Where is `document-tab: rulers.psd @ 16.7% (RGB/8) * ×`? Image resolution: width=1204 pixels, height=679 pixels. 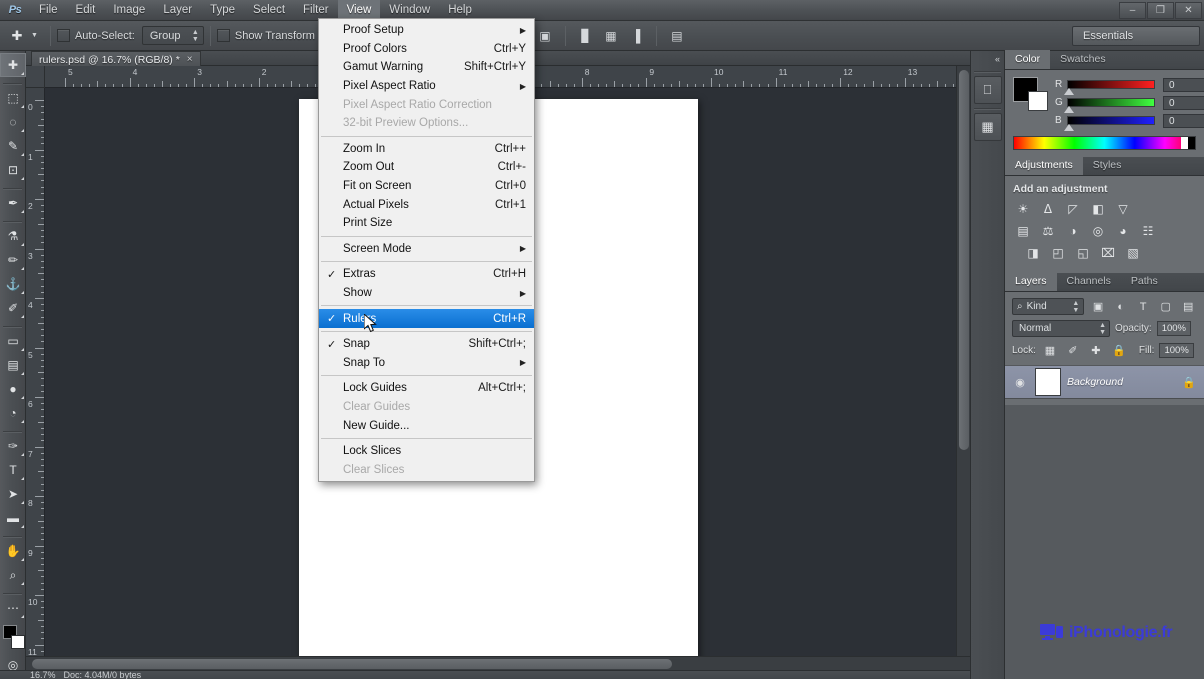
document-tab: rulers.psd @ 16.7% (RGB/8) * × is located at coordinates (116, 59).